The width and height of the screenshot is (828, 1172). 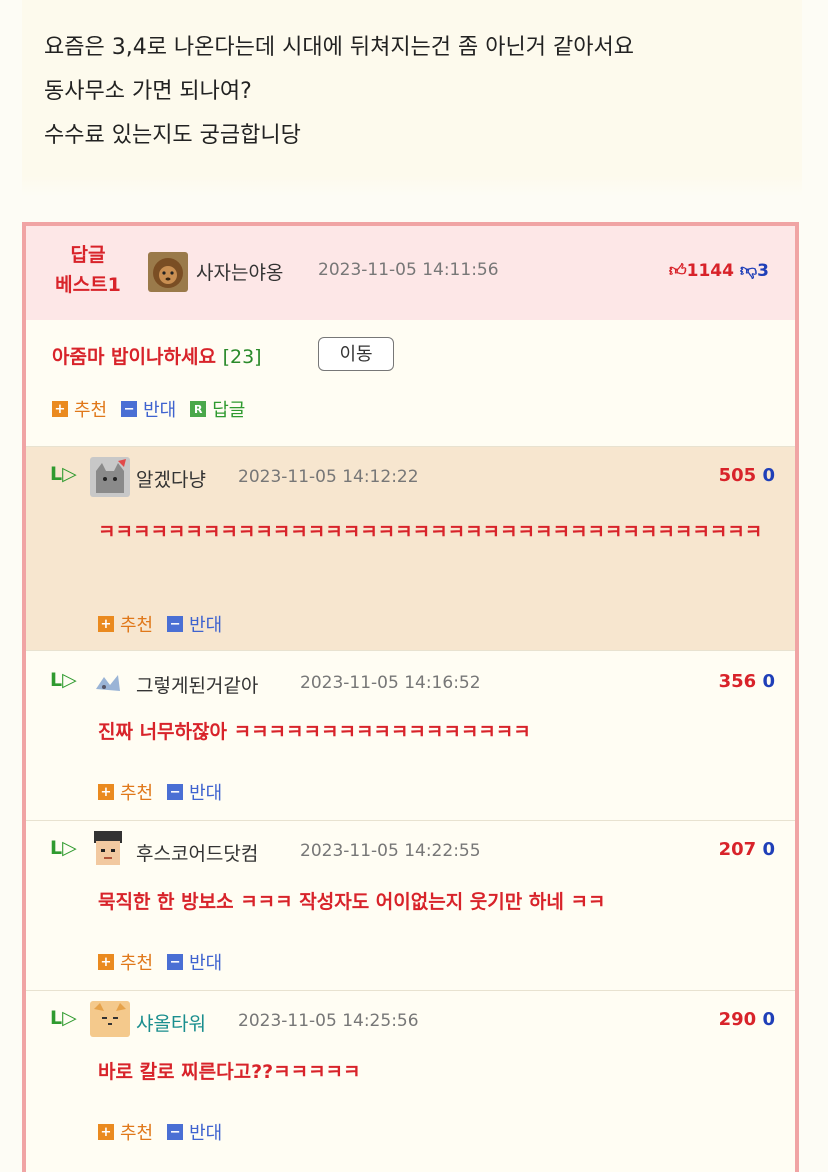 I want to click on comment-date: 2023-11-05 14:16:52, so click(x=390, y=683).